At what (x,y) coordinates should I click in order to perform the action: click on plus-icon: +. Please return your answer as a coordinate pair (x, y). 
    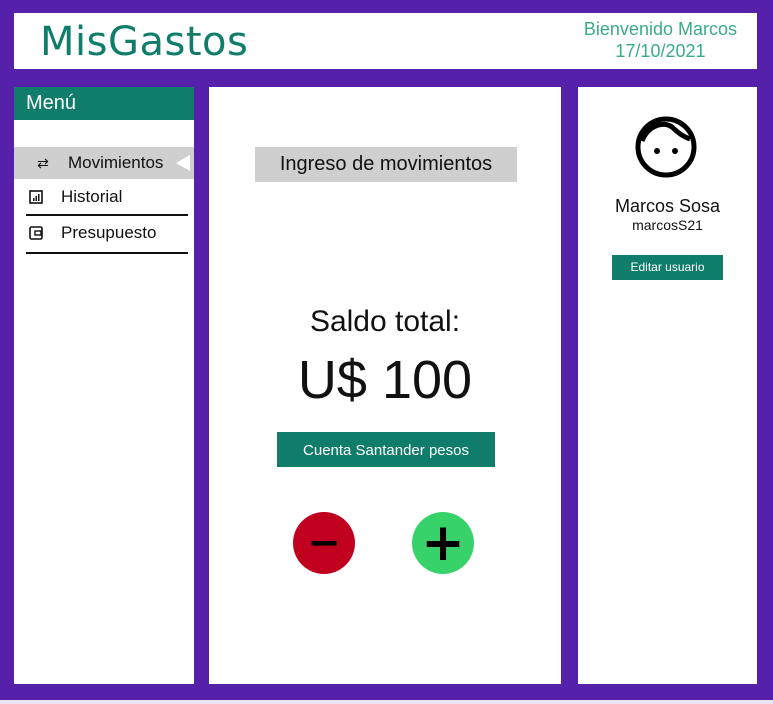
    Looking at the image, I should click on (443, 543).